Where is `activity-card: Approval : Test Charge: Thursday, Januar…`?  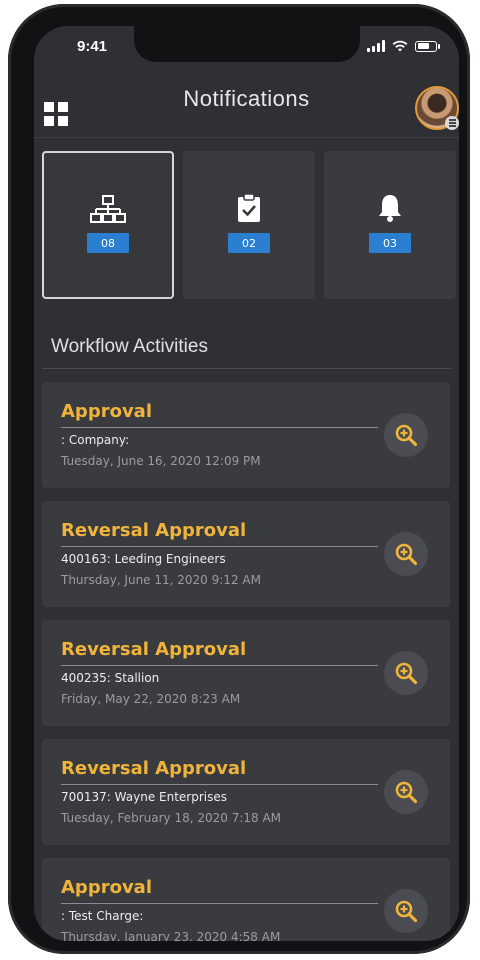 activity-card: Approval : Test Charge: Thursday, Januar… is located at coordinates (246, 899).